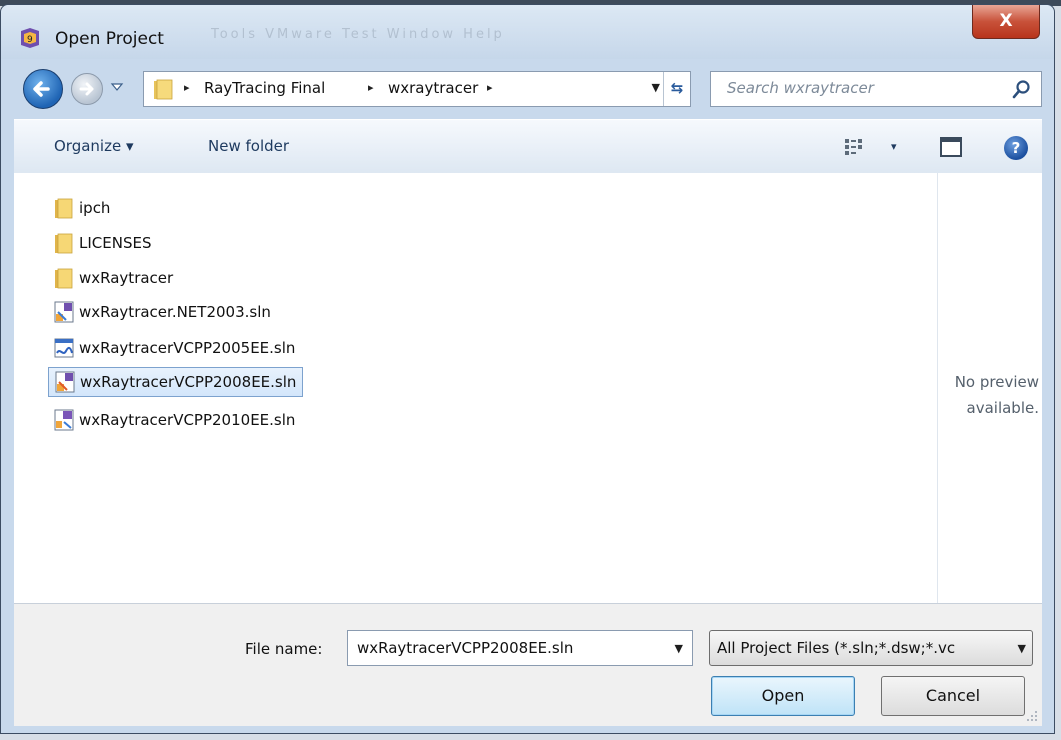 The width and height of the screenshot is (1061, 740). I want to click on search-icon, so click(1022, 89).